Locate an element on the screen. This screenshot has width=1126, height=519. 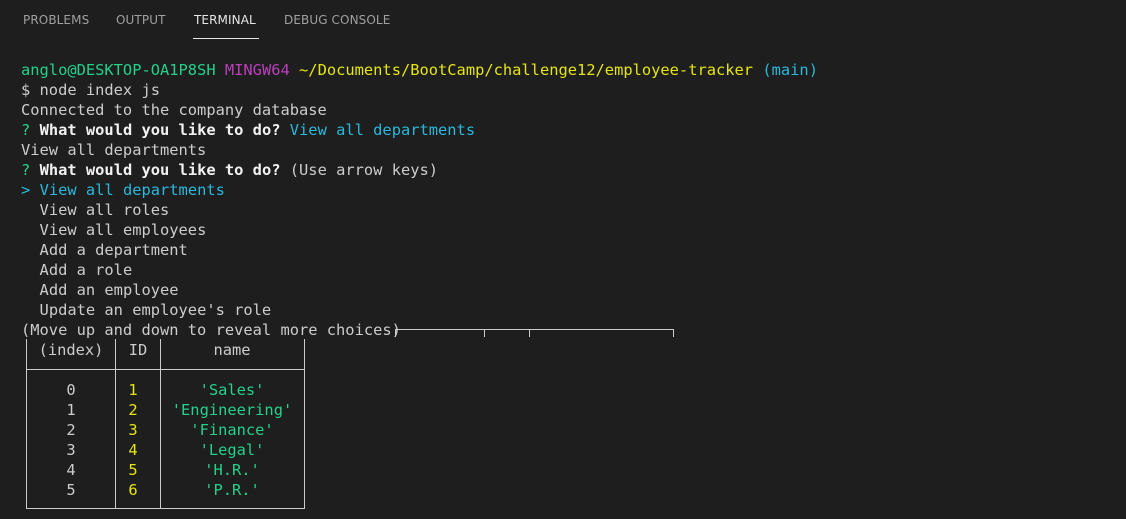
table-cell-name: 'Engineering' is located at coordinates (232, 410).